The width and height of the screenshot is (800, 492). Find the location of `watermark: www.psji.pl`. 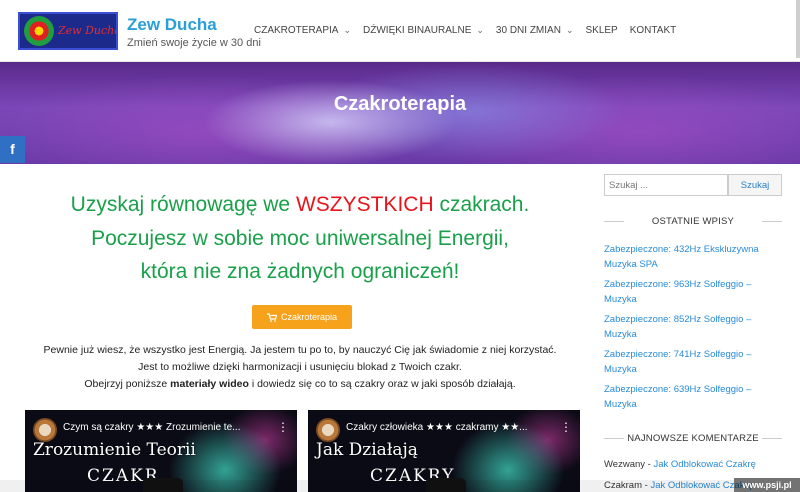

watermark: www.psji.pl is located at coordinates (767, 485).